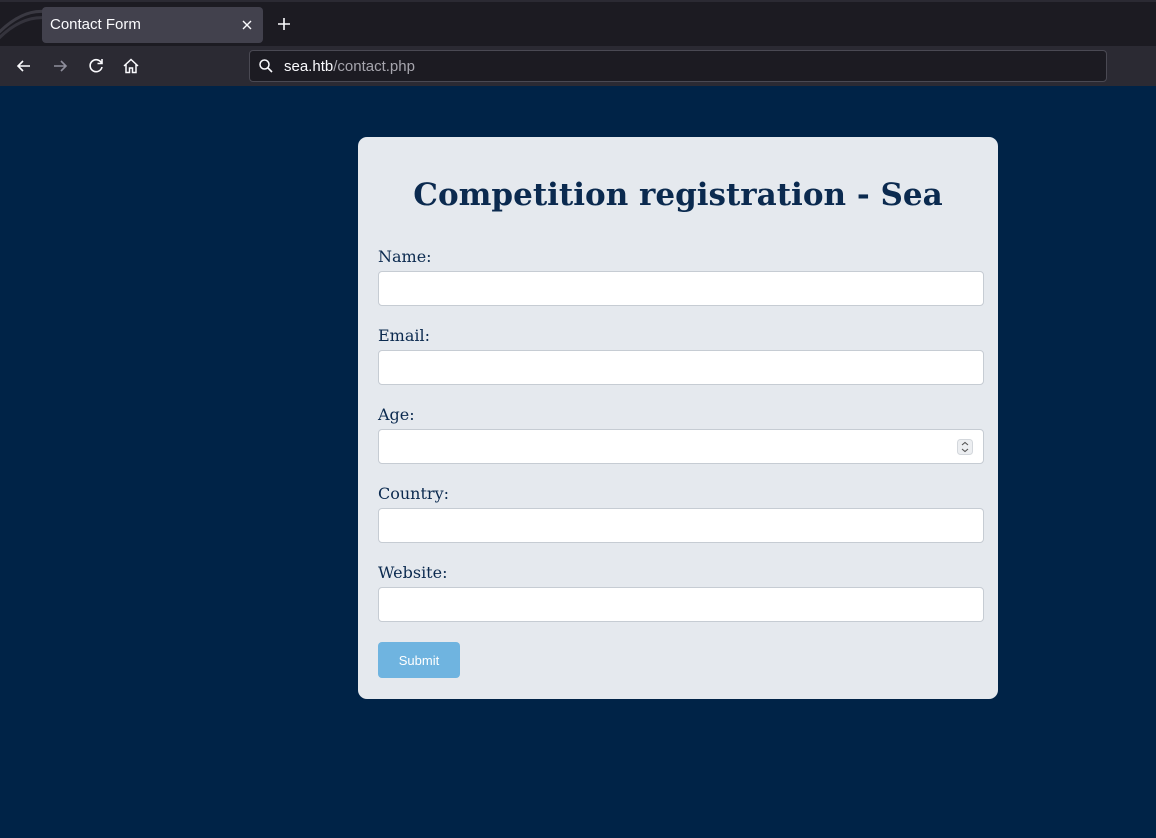  I want to click on url-text: sea.htb/contact.php, so click(349, 66).